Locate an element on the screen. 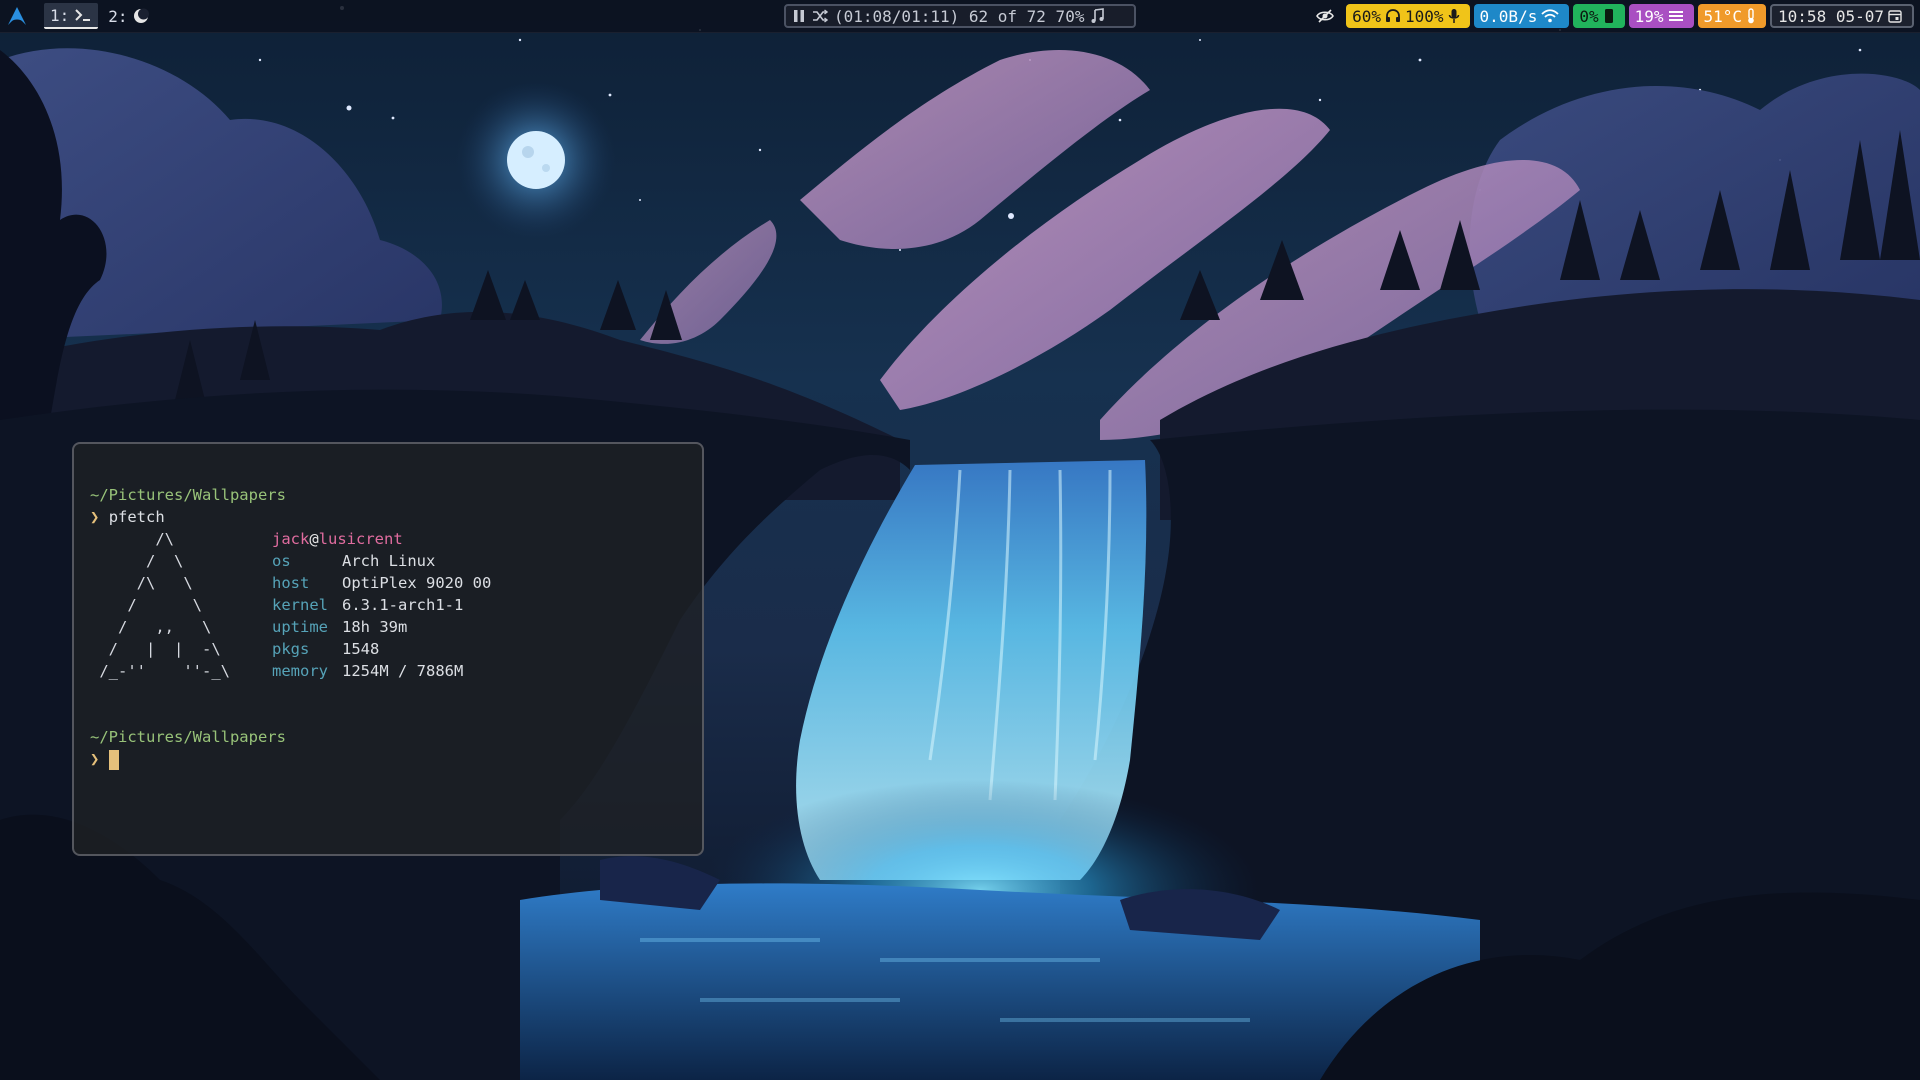 The image size is (1920, 1080). pfetch-key: pkgs is located at coordinates (291, 649).